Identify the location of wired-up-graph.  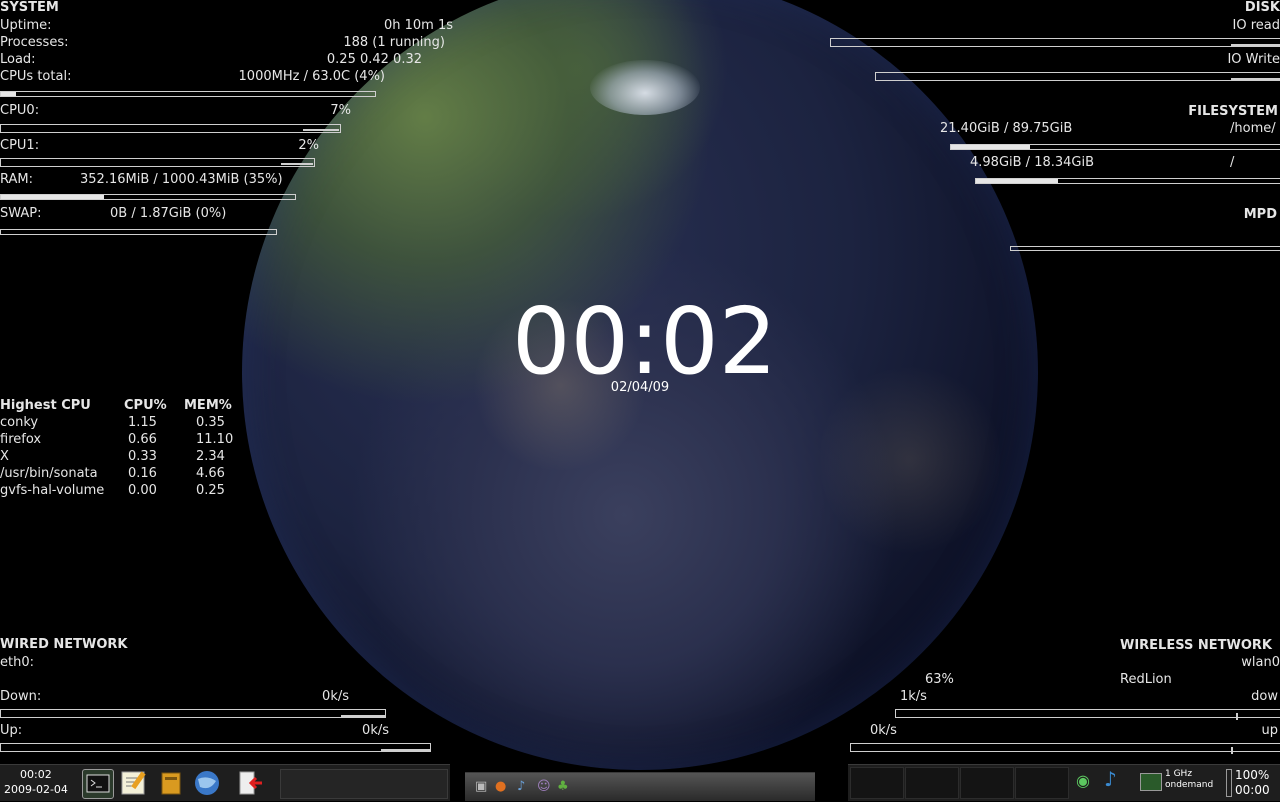
(215, 747).